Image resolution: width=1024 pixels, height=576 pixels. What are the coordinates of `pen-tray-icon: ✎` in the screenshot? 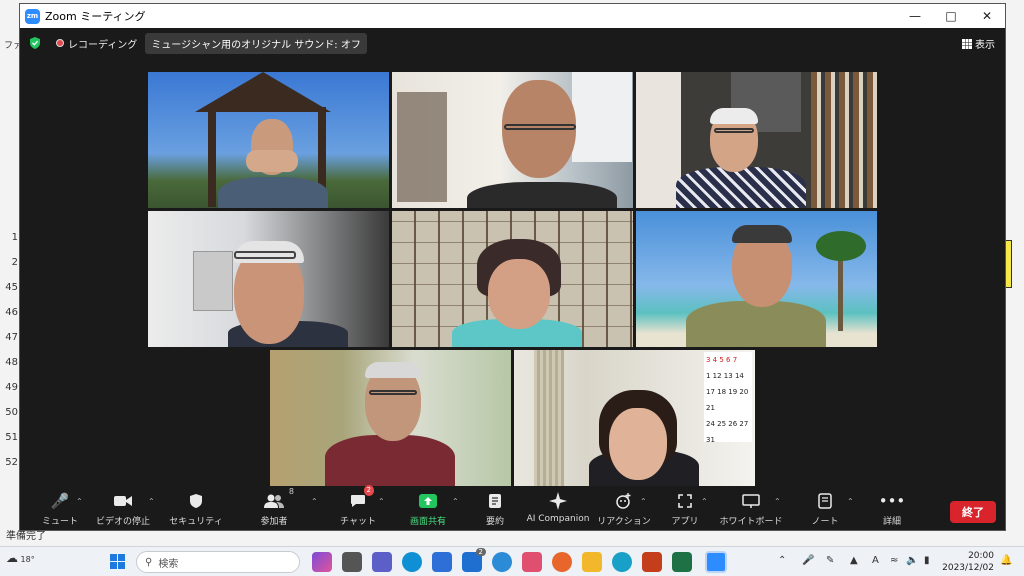 It's located at (830, 560).